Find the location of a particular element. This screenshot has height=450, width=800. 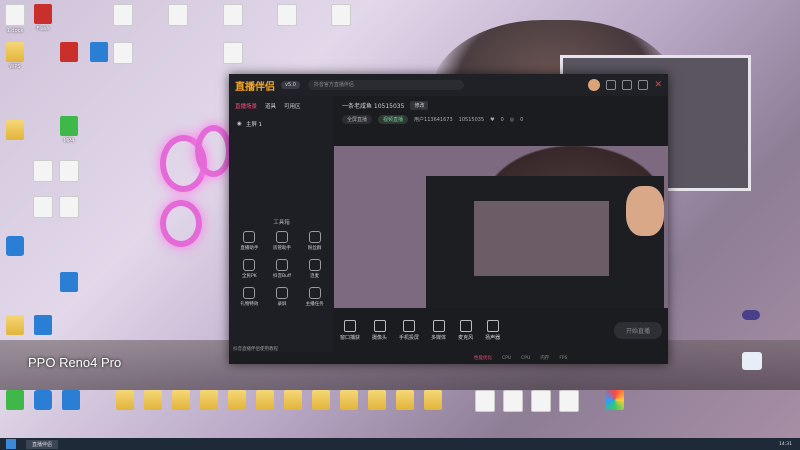

tool-item: 房管助手 is located at coordinates (282, 241).